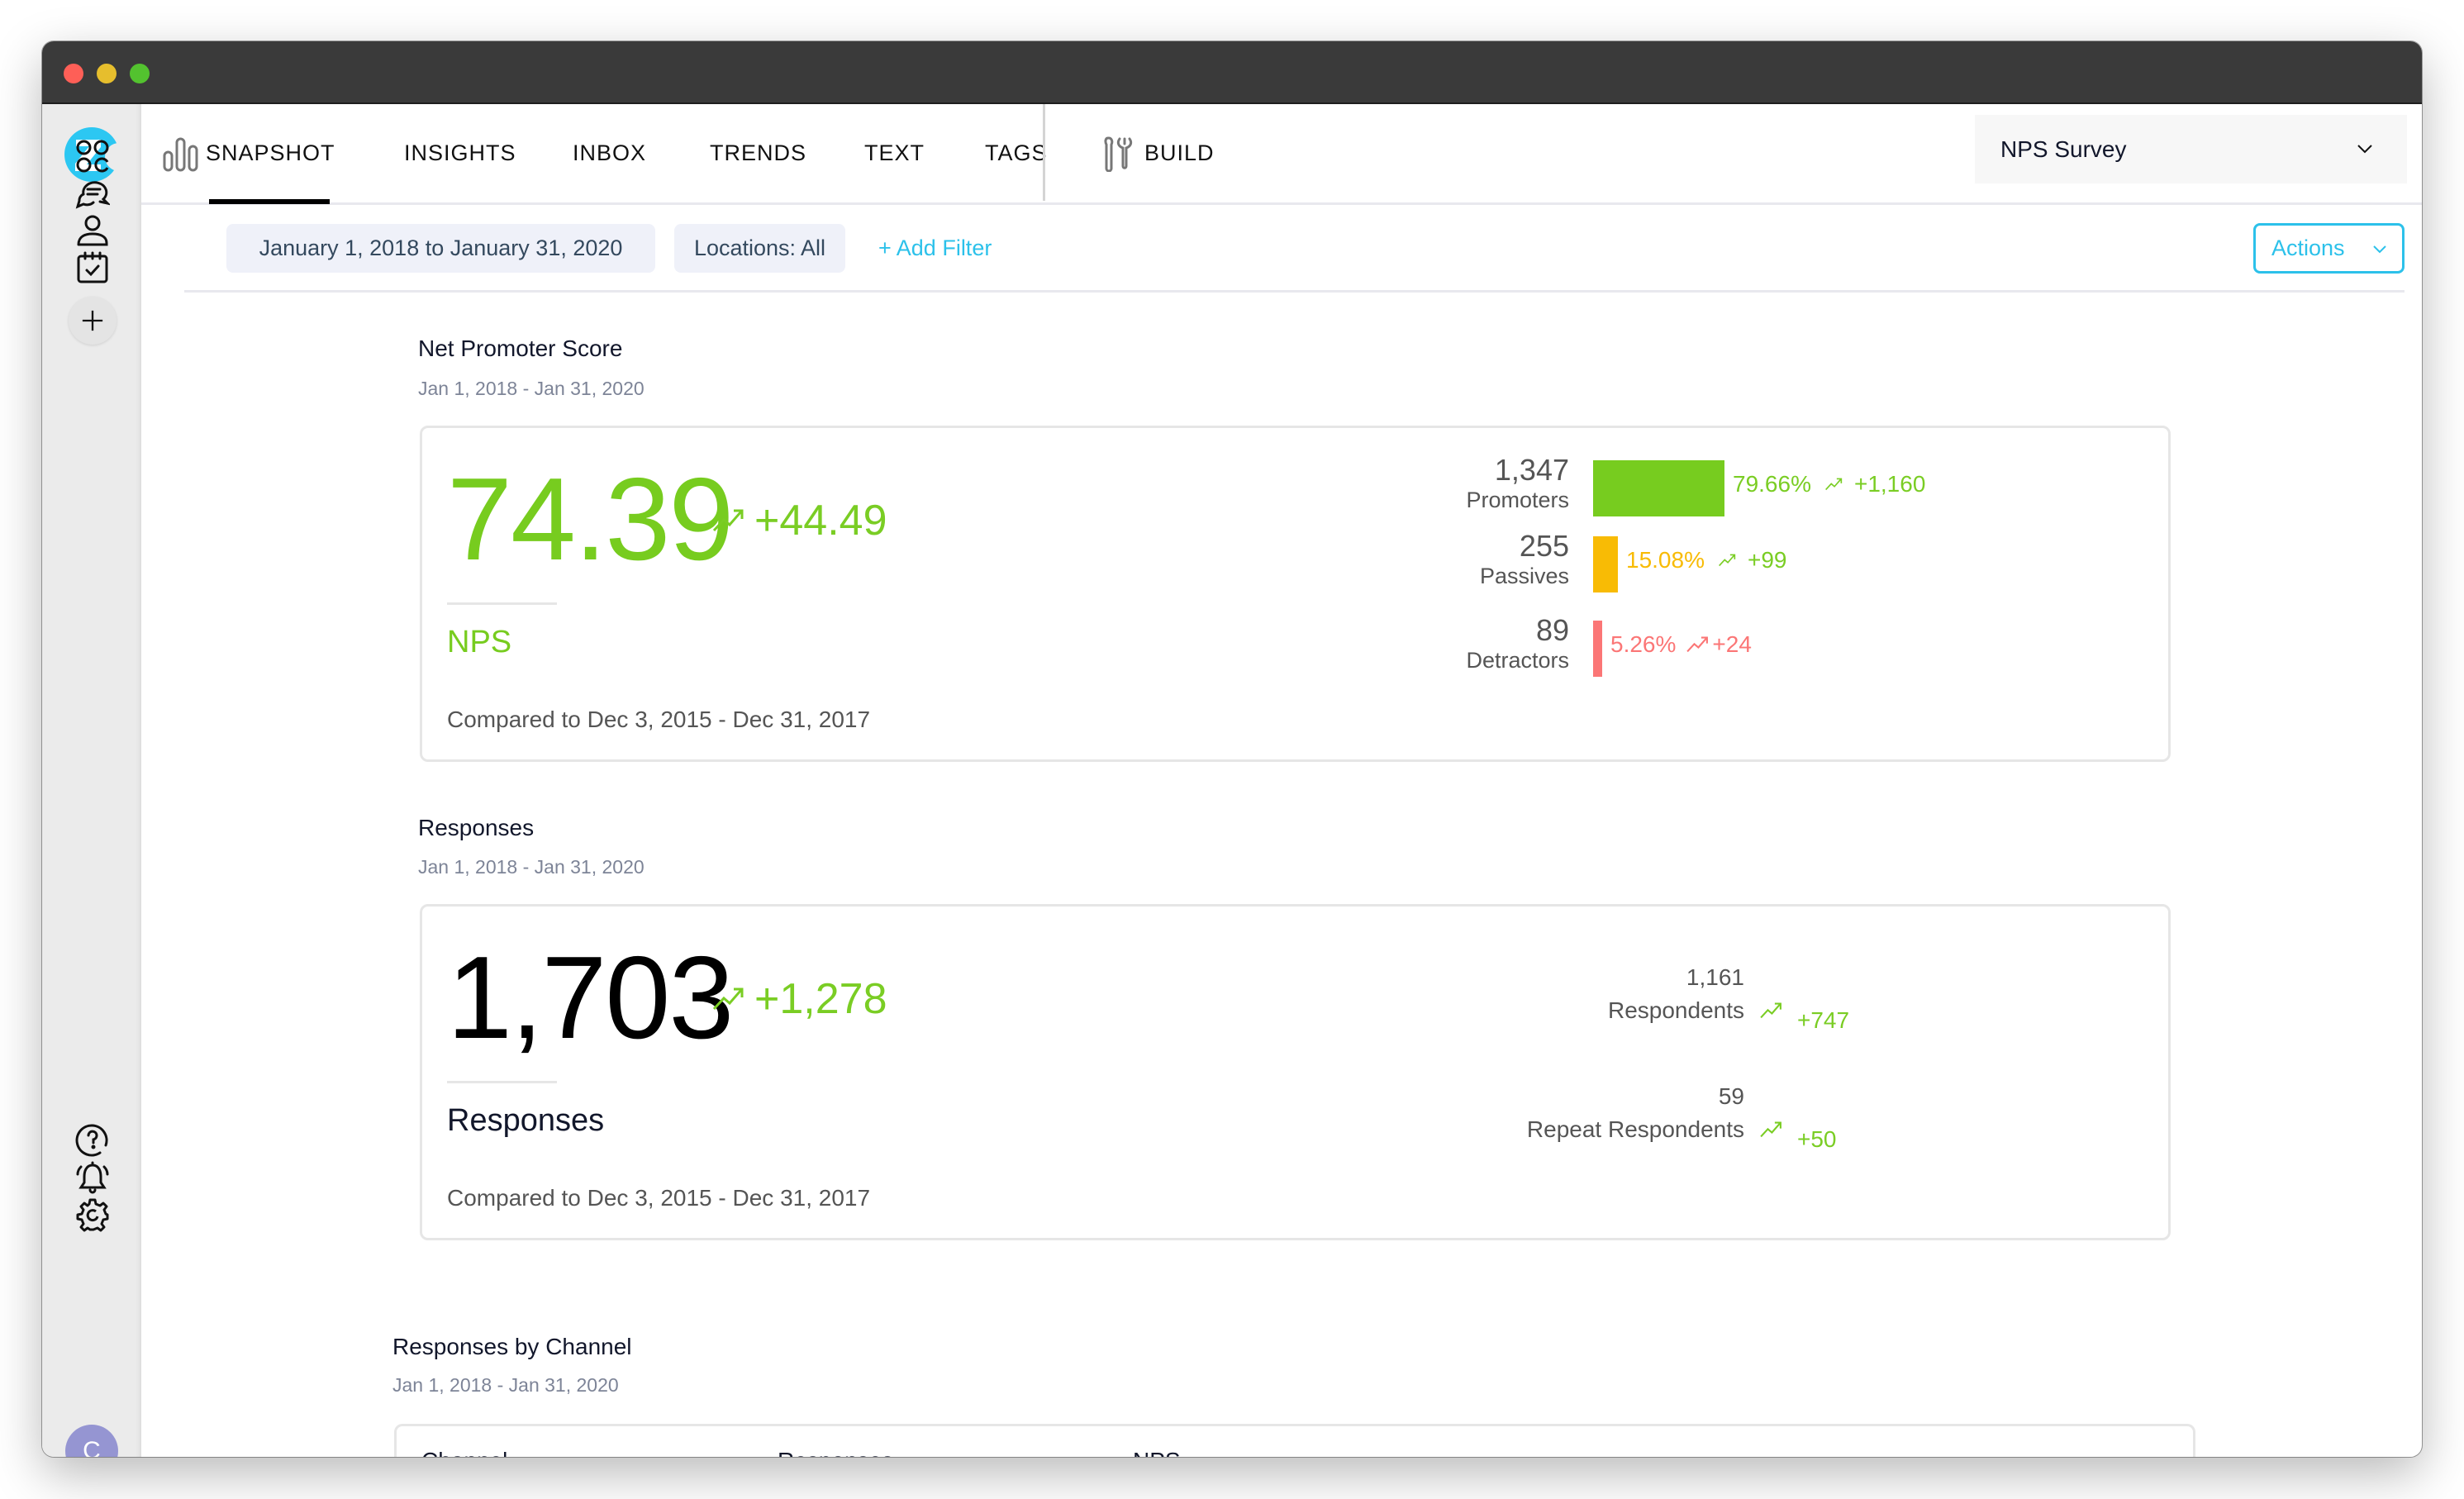  Describe the element at coordinates (820, 999) in the screenshot. I see `responses-delta-value: +1,278` at that location.